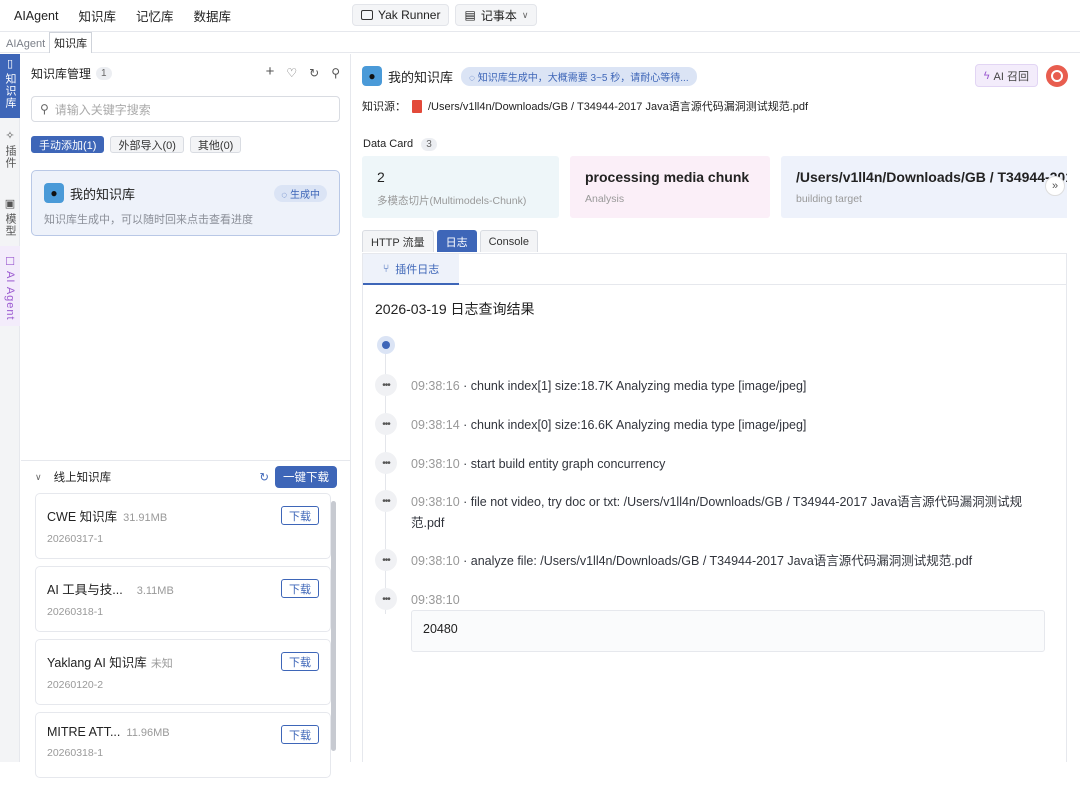  What do you see at coordinates (670, 187) in the screenshot?
I see `data-card-analysis: processing media chunk Analysis` at bounding box center [670, 187].